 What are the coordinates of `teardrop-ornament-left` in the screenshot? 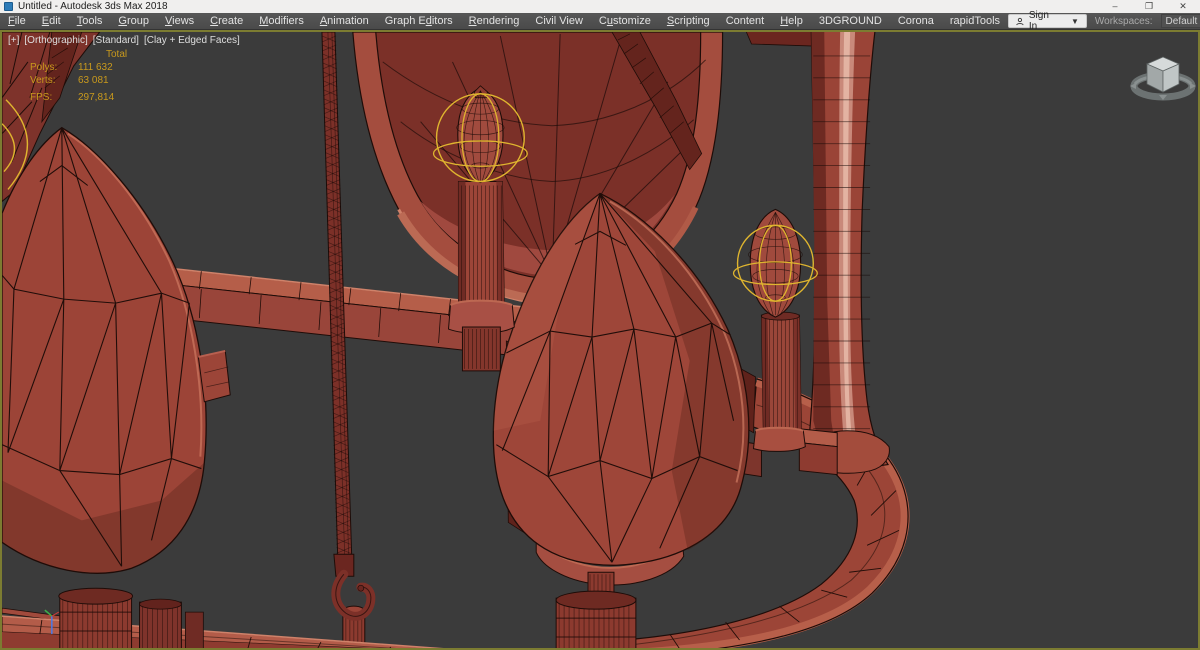 It's located at (116, 350).